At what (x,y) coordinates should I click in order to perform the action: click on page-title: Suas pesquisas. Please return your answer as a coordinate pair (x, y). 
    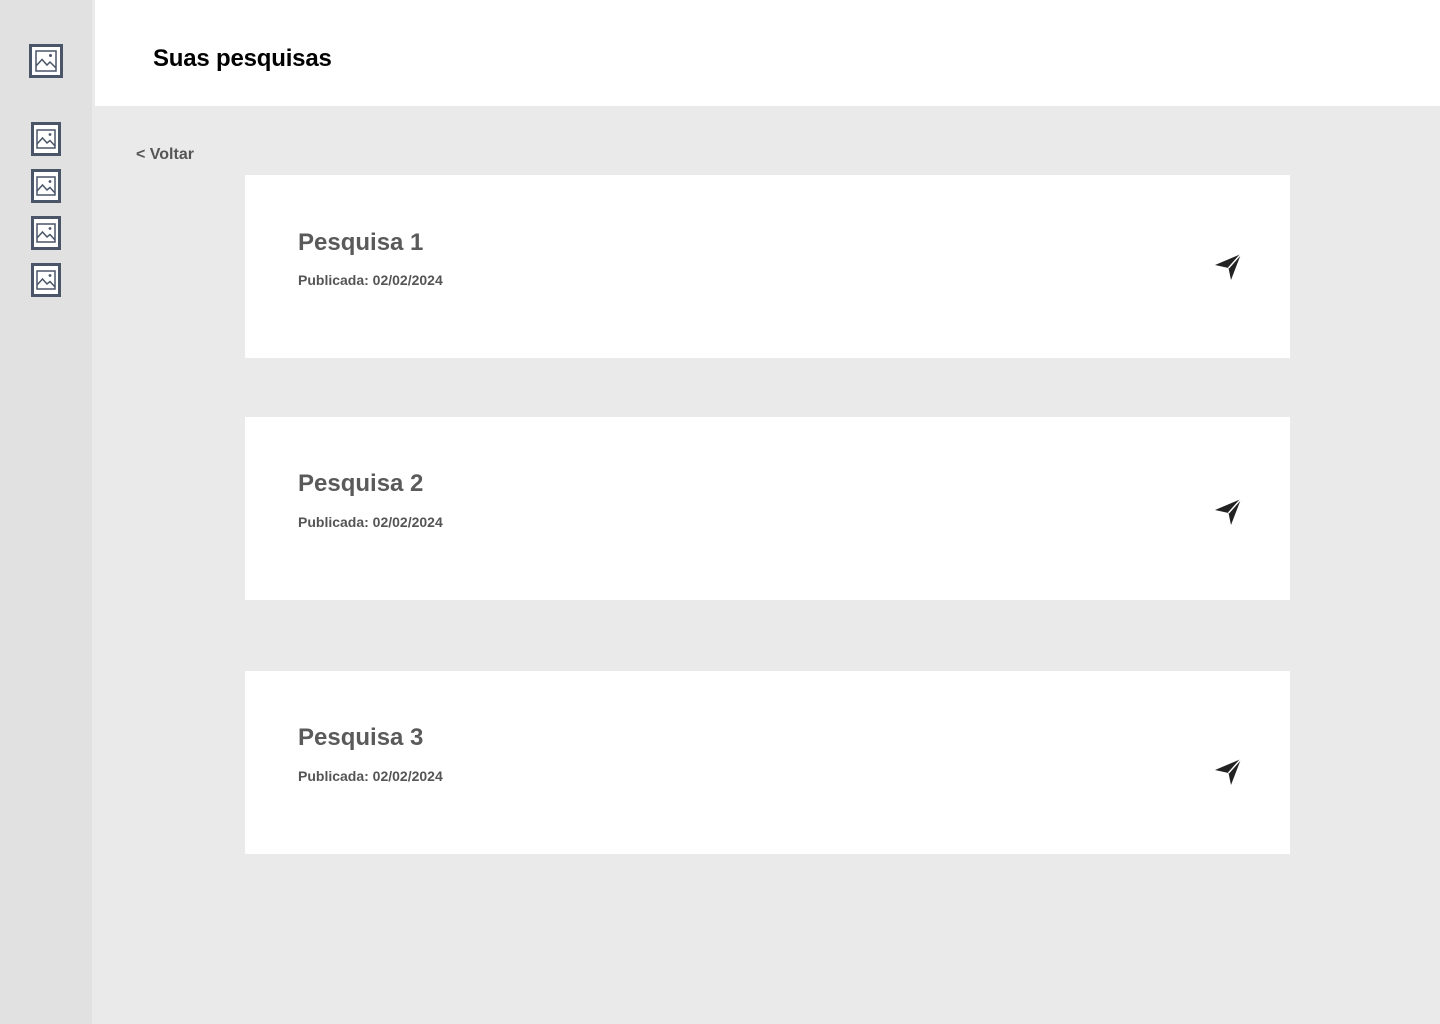
    Looking at the image, I should click on (242, 58).